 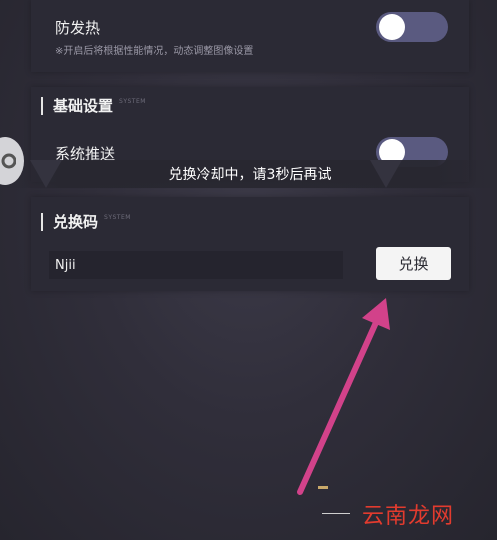 What do you see at coordinates (323, 487) in the screenshot?
I see `watermark-mark` at bounding box center [323, 487].